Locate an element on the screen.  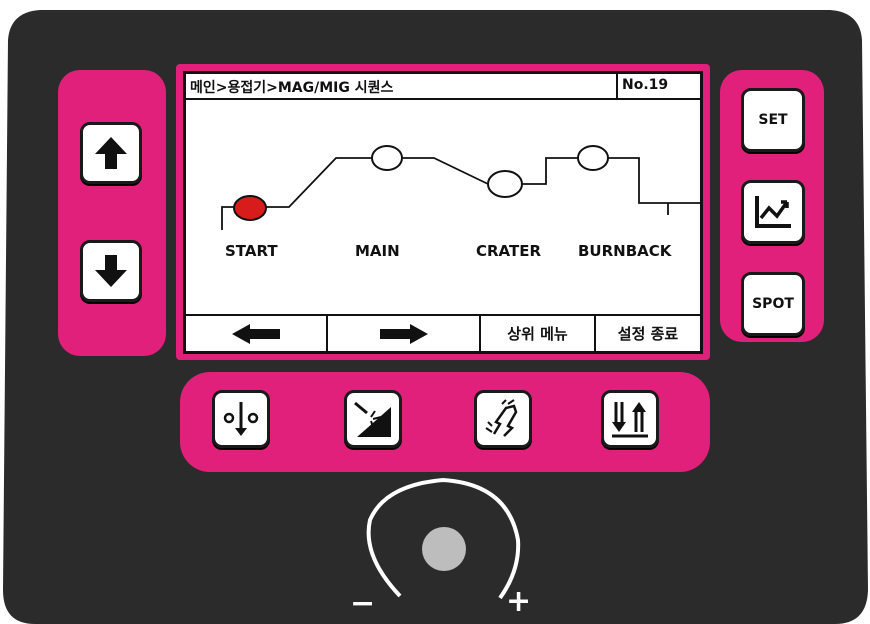
main-marker is located at coordinates (387, 158).